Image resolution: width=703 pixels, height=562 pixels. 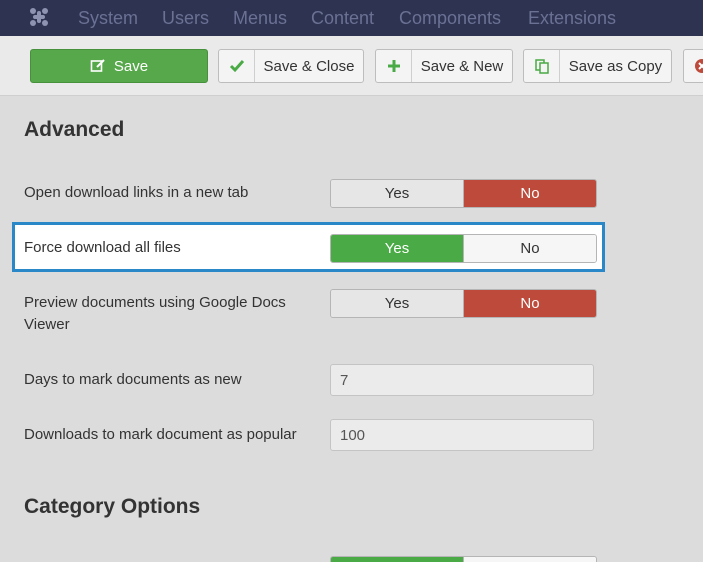 I want to click on nav-item-components: Components, so click(x=450, y=18).